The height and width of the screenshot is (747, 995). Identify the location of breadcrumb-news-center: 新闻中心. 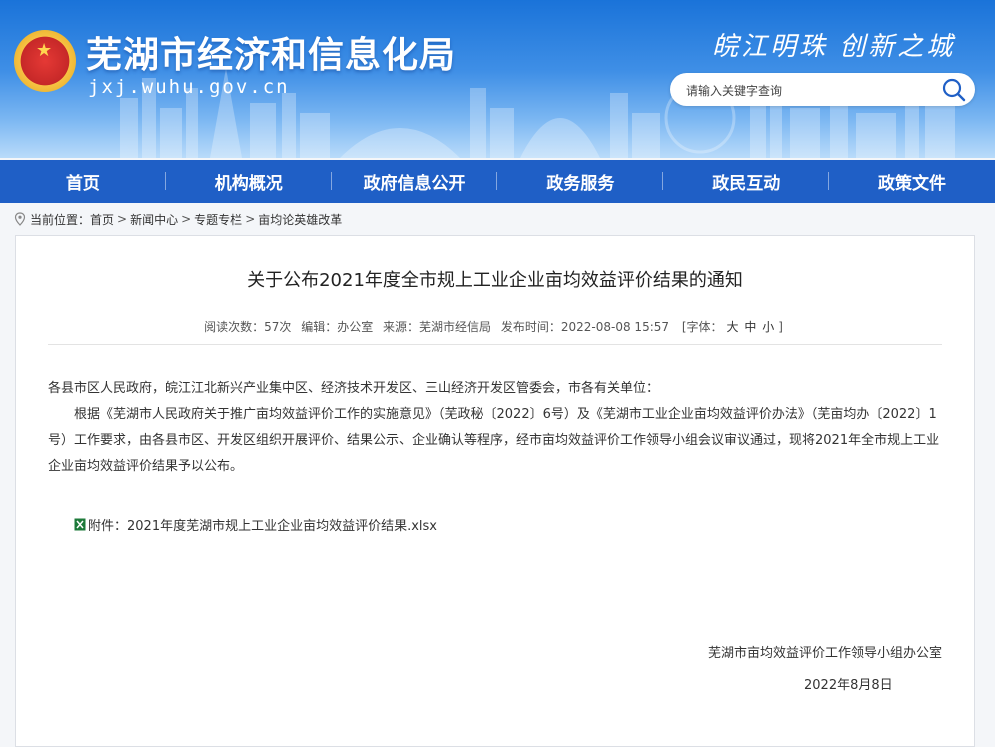
(154, 219).